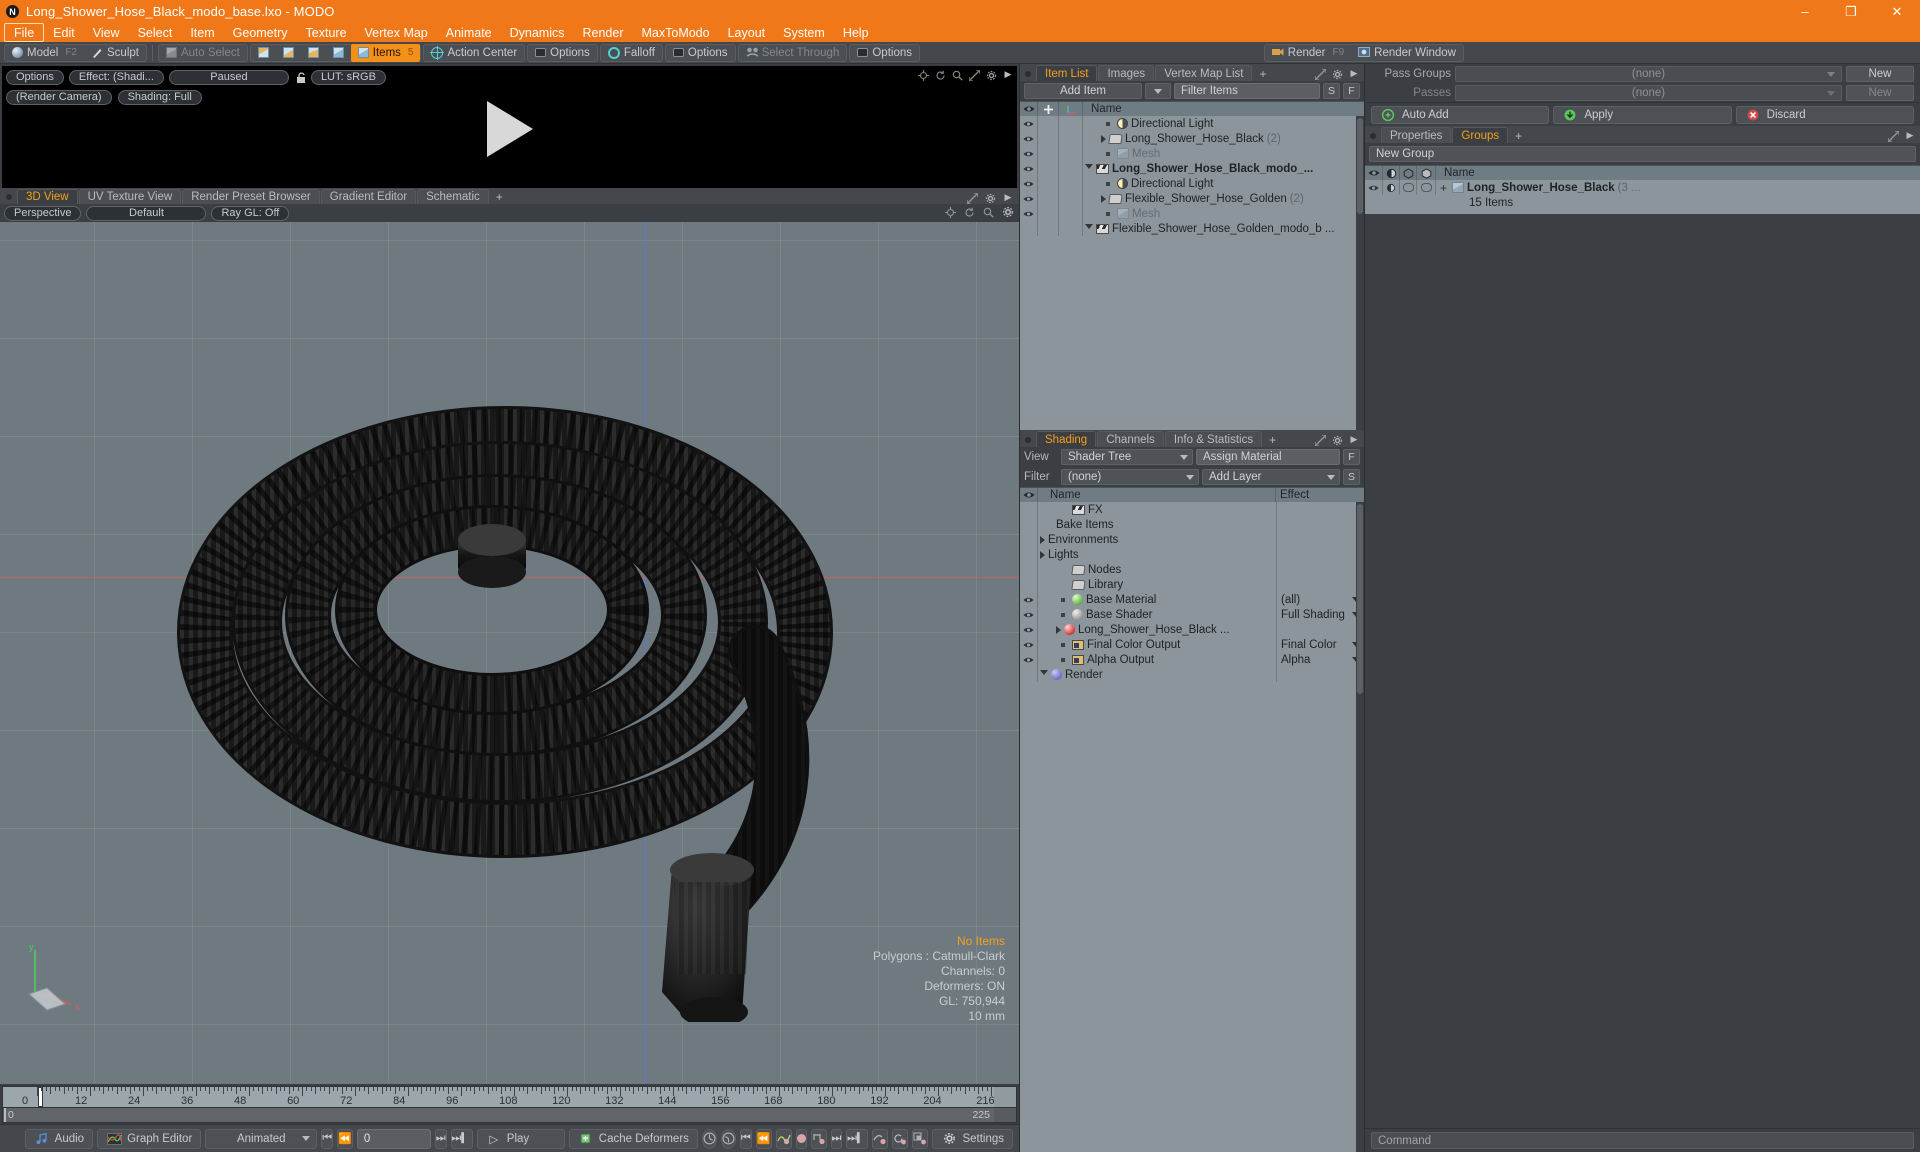 This screenshot has height=1152, width=1920. What do you see at coordinates (1157, 569) in the screenshot?
I see `row-name-cell: Nodes` at bounding box center [1157, 569].